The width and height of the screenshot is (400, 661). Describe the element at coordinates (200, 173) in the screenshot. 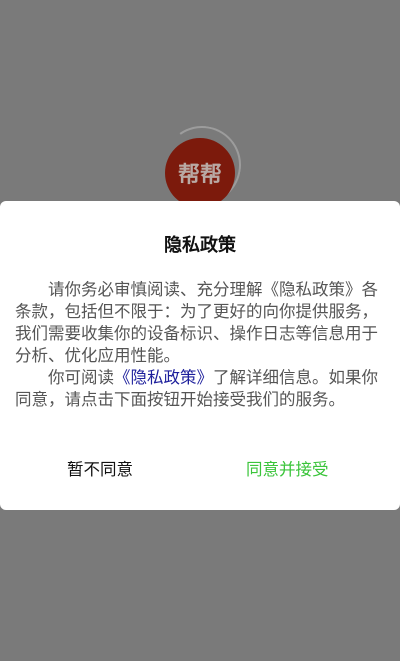

I see `app-logo: 帮帮` at that location.